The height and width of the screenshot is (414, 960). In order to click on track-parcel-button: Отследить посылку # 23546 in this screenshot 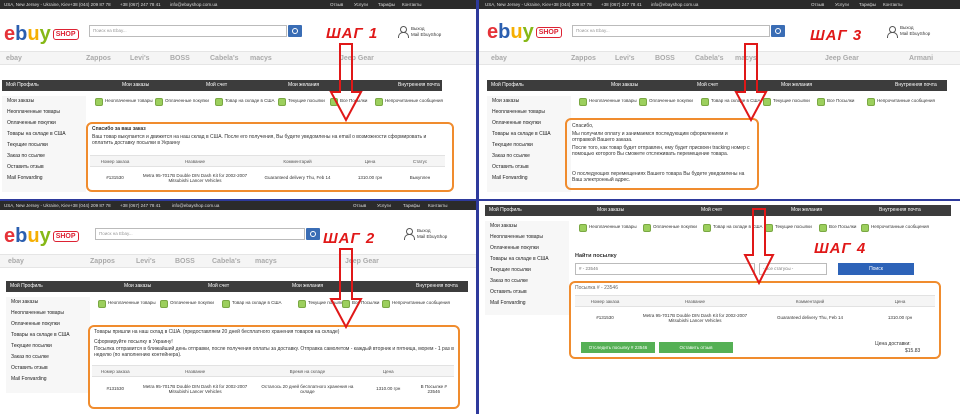, I will do `click(618, 347)`.